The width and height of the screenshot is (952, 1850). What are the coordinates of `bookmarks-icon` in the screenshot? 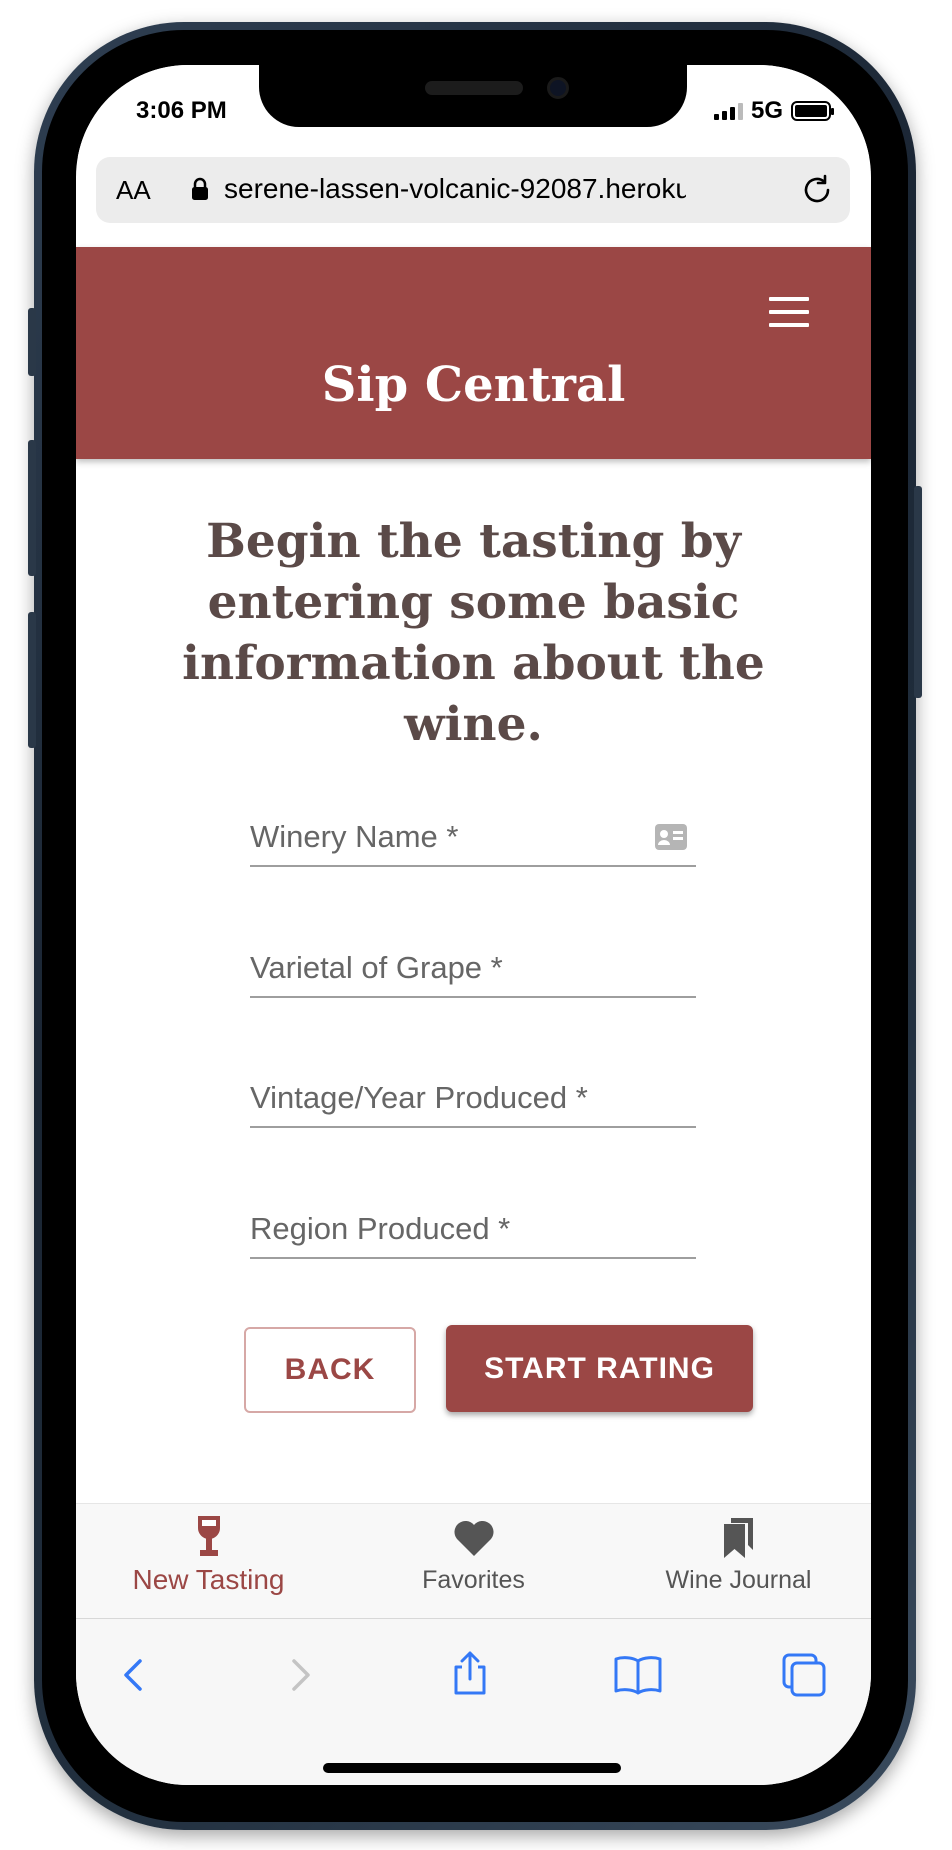 It's located at (738, 1538).